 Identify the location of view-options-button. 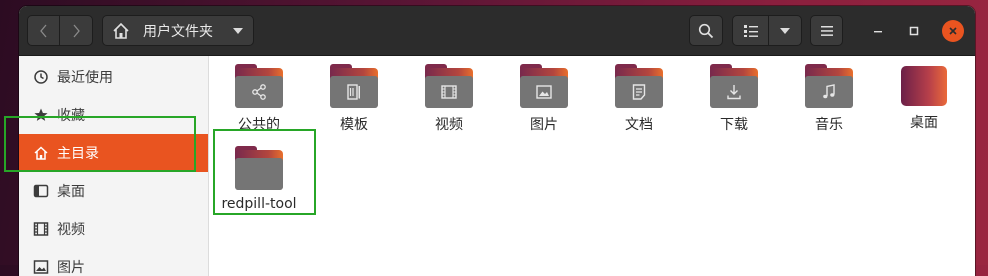
(785, 30).